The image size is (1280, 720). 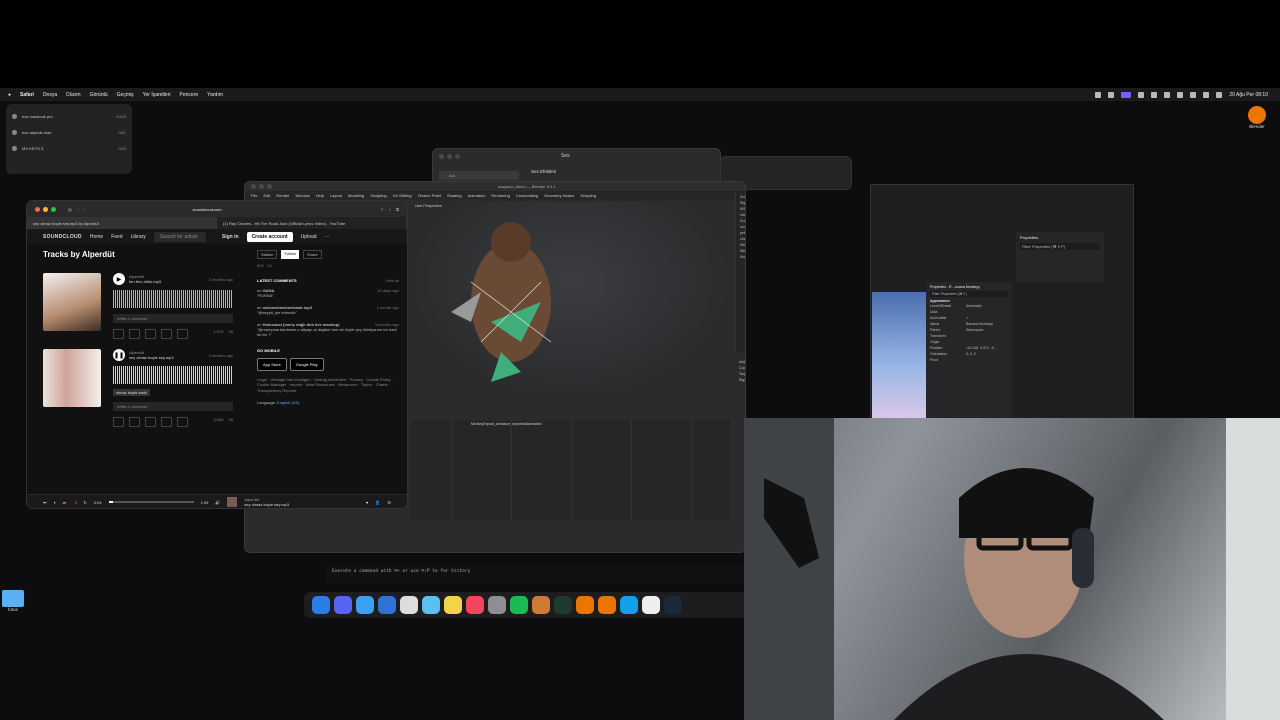 What do you see at coordinates (73, 95) in the screenshot?
I see `menu-duzen: Düzen` at bounding box center [73, 95].